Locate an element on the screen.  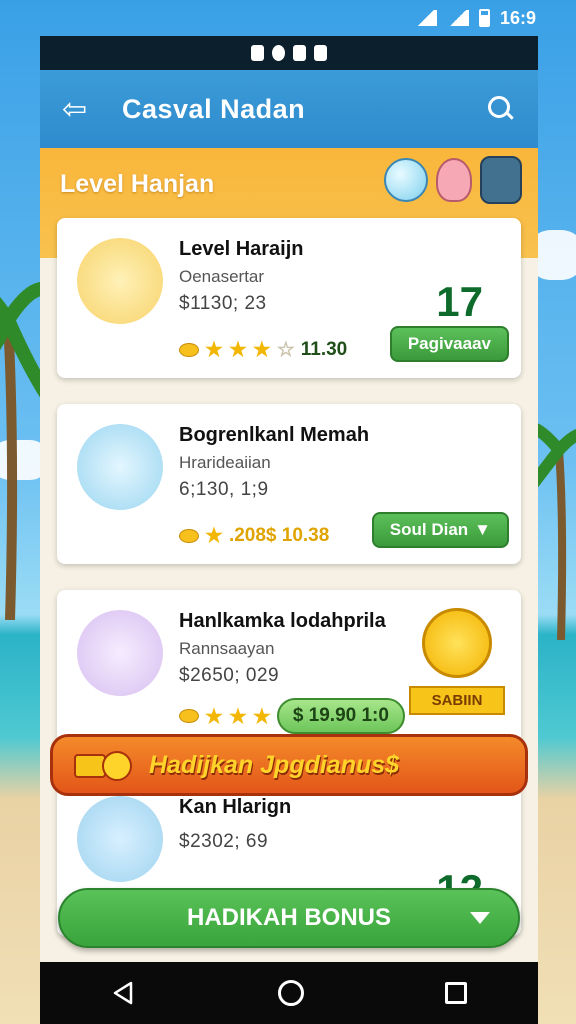
battery-icon is located at coordinates (484, 18).